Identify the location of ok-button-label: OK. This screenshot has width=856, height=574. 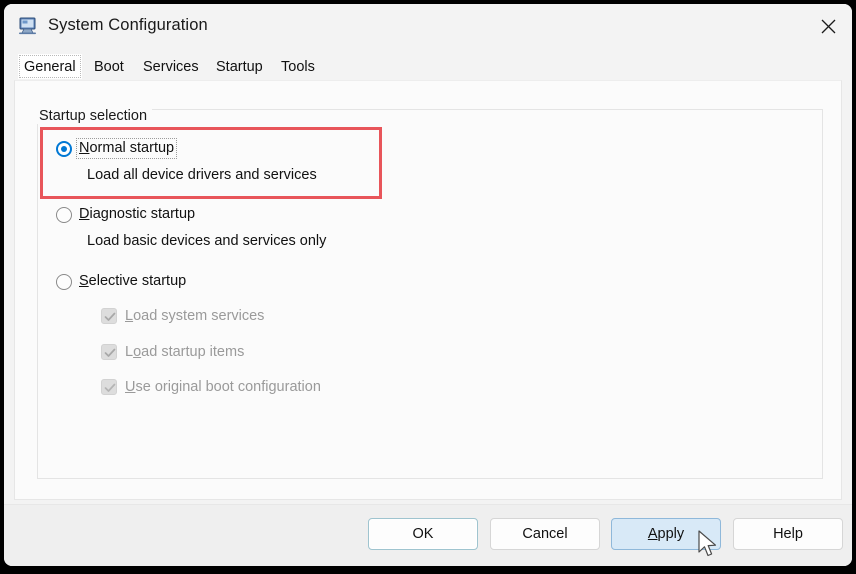
(423, 534).